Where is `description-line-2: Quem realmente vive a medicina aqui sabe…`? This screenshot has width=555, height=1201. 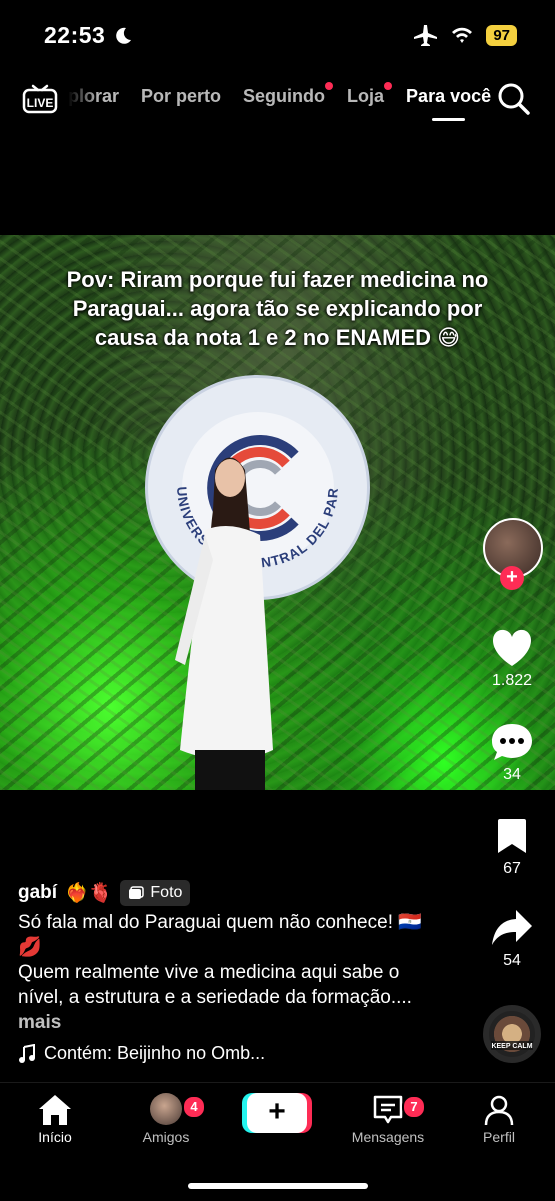 description-line-2: Quem realmente vive a medicina aqui sabe… is located at coordinates (215, 985).